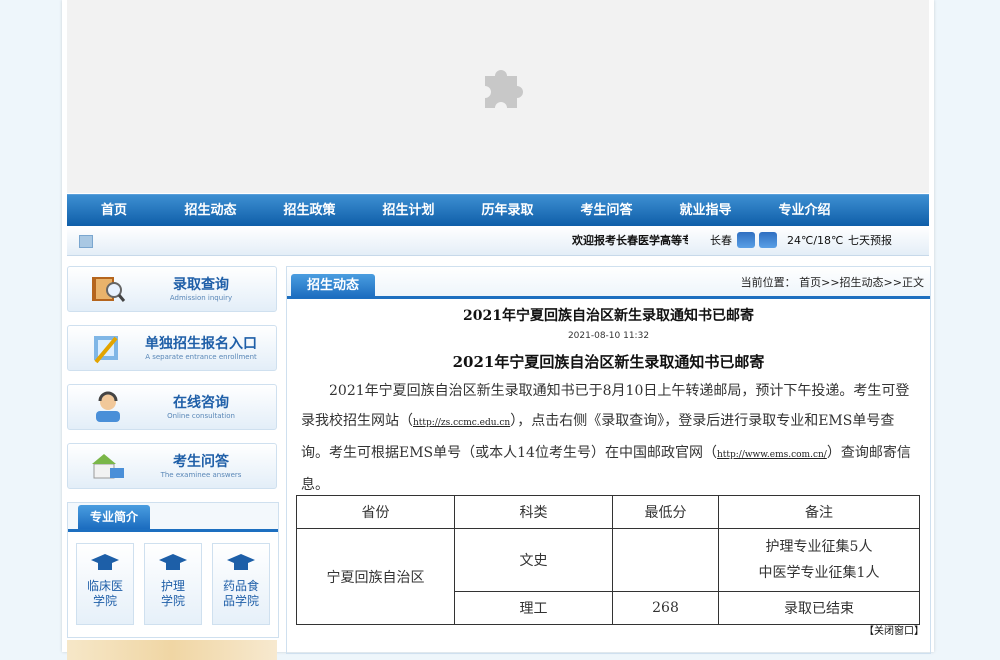 The height and width of the screenshot is (660, 1000). I want to click on cell-min-score, so click(665, 560).